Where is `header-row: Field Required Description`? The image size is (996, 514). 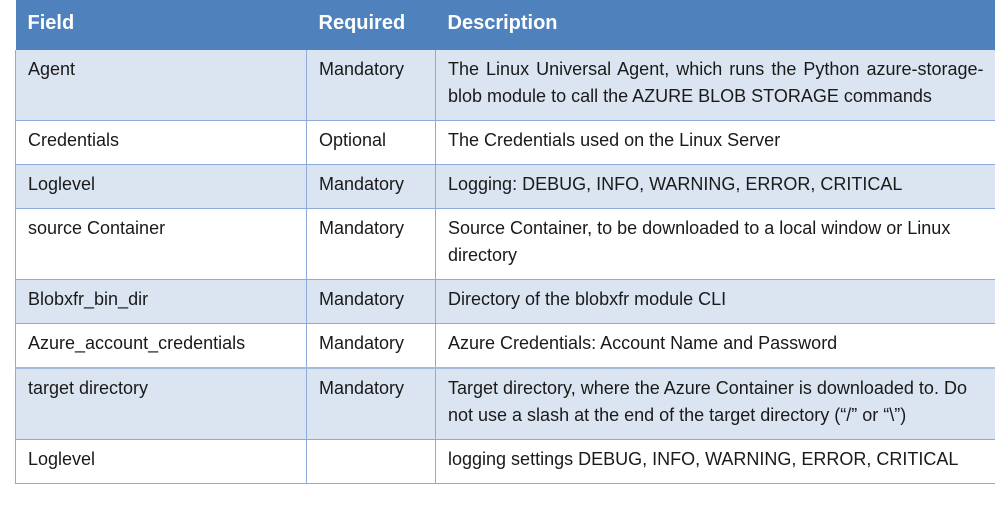
header-row: Field Required Description is located at coordinates (505, 25).